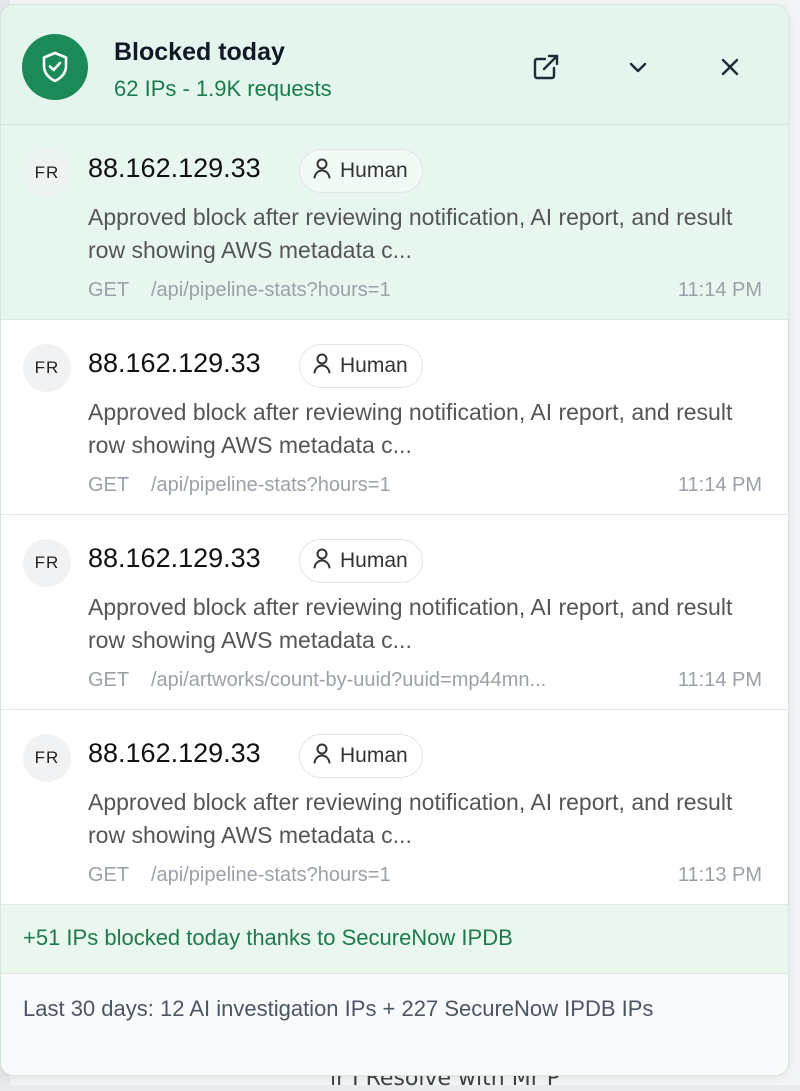 The height and width of the screenshot is (1091, 800). I want to click on block-time: 11:13 PM, so click(719, 875).